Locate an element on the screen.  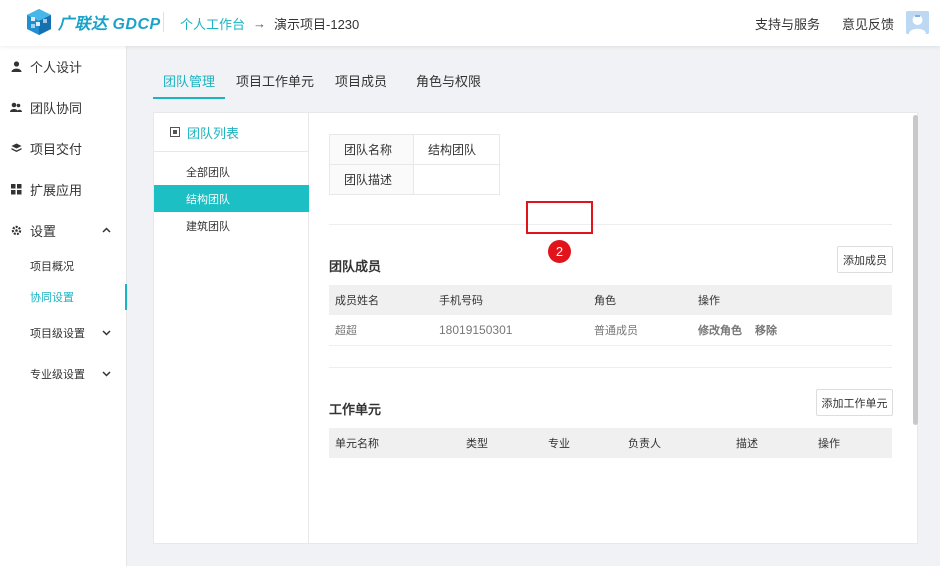
tab-bar: 团队管理 项目工作单元 项目成员 角色与权限 is located at coordinates (322, 83).